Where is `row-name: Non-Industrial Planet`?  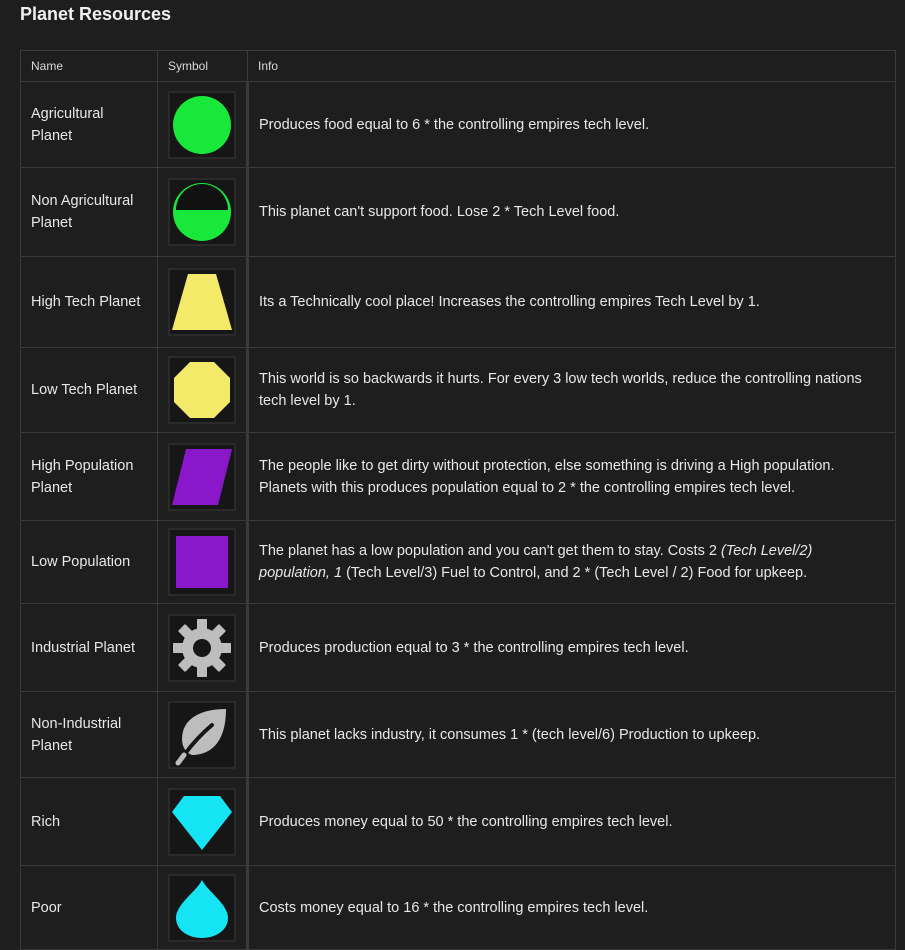
row-name: Non-Industrial Planet is located at coordinates (89, 734).